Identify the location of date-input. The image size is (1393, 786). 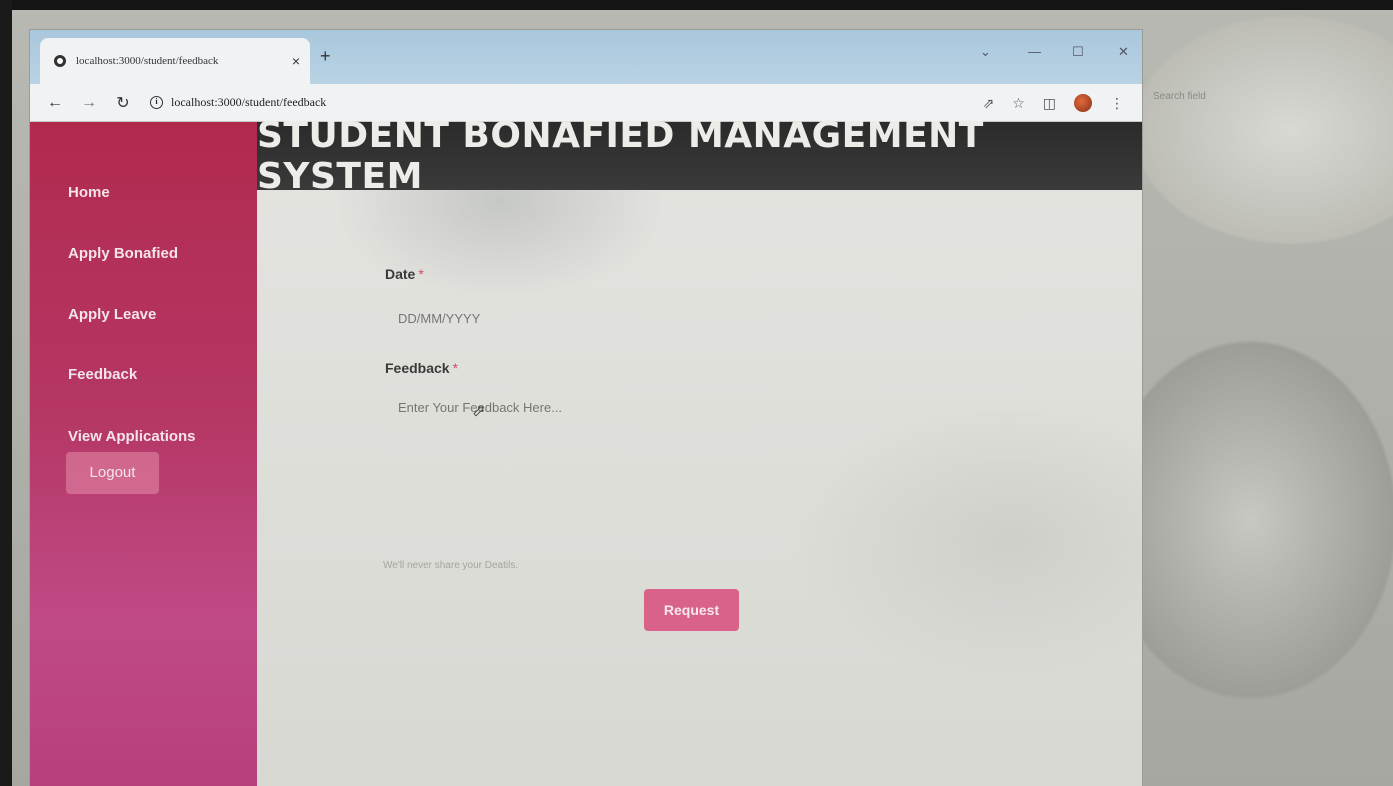
(548, 318).